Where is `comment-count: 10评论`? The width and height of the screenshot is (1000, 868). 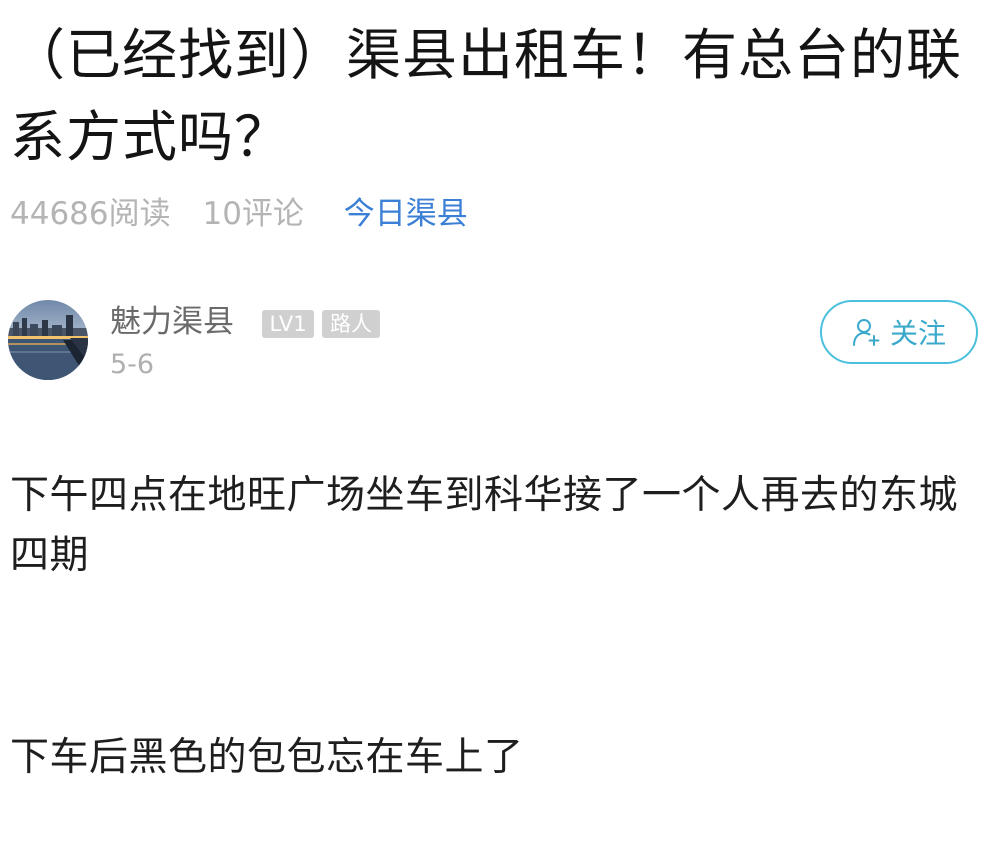
comment-count: 10评论 is located at coordinates (252, 214).